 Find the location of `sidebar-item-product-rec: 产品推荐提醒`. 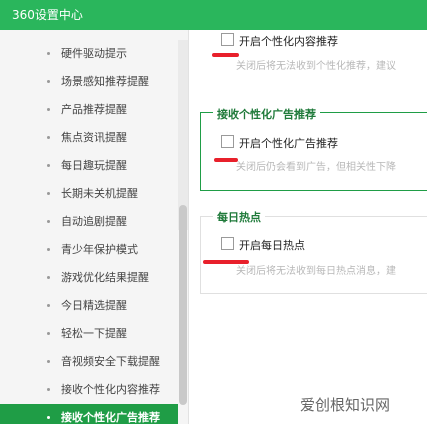

sidebar-item-product-rec: 产品推荐提醒 is located at coordinates (89, 110).